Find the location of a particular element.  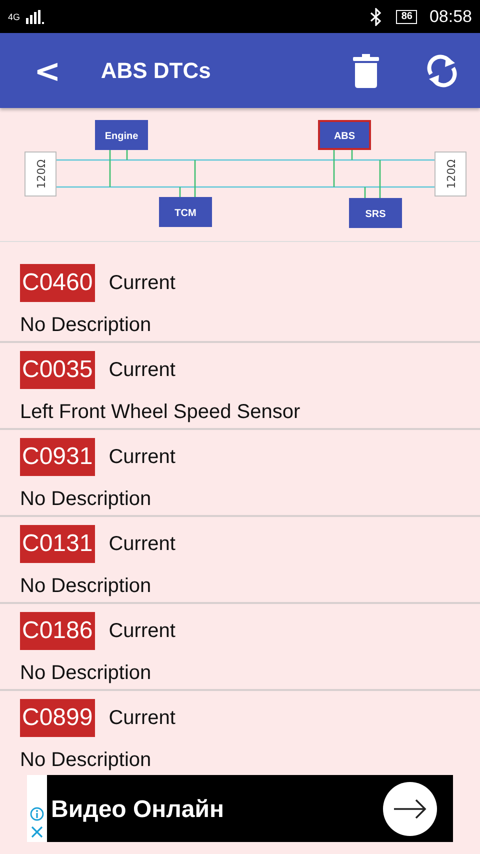

ad-banner: Видео Онлайн is located at coordinates (240, 808).